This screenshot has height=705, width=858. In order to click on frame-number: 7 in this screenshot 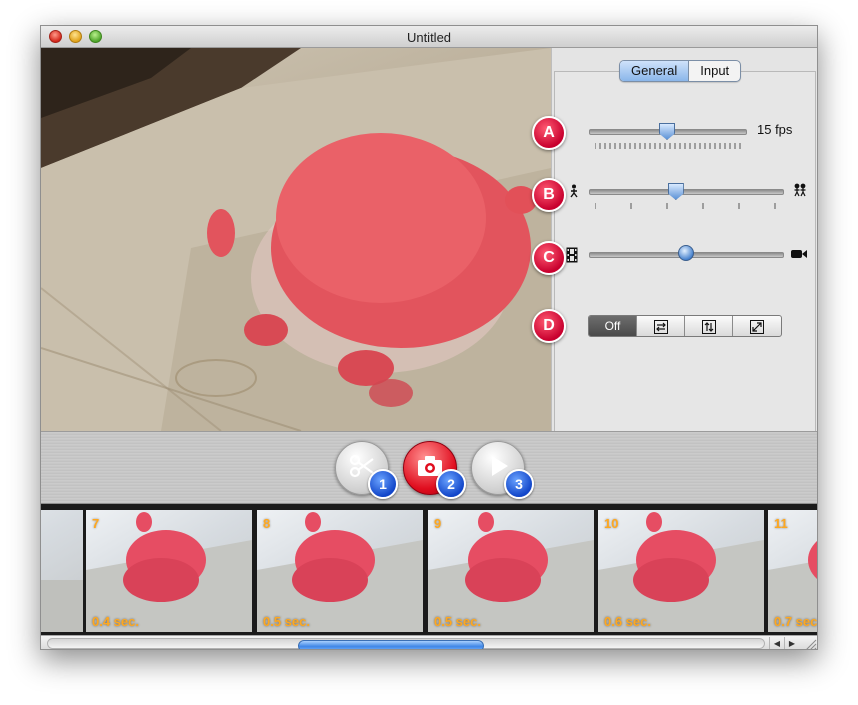, I will do `click(96, 523)`.